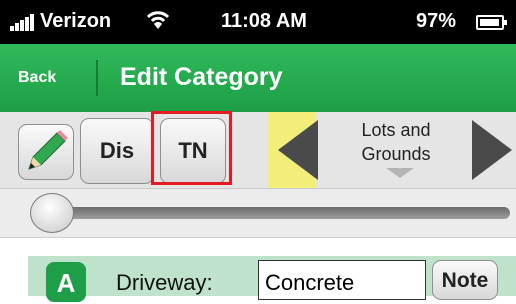 The image size is (516, 304). I want to click on dis-button: Dis, so click(117, 151).